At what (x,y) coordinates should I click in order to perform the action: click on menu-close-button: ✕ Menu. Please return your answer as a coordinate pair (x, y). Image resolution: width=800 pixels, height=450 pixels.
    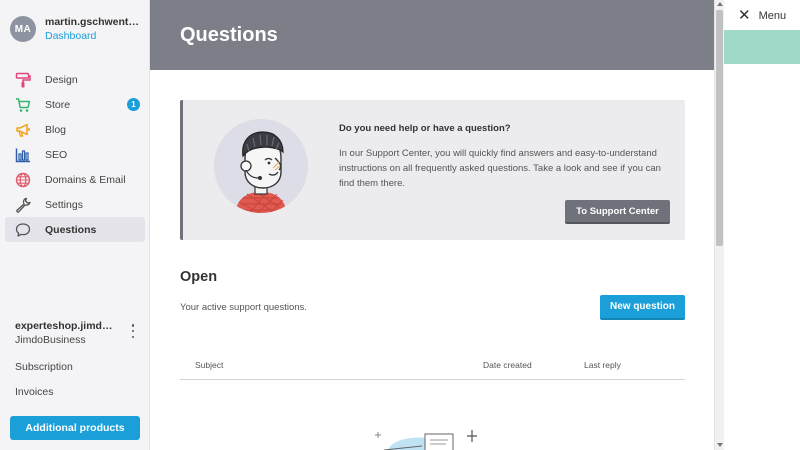
    Looking at the image, I should click on (762, 15).